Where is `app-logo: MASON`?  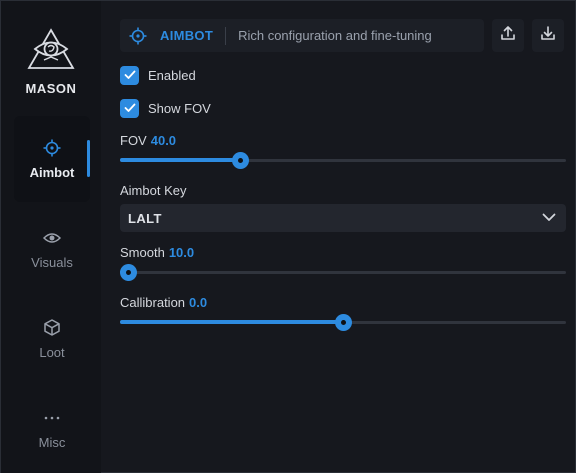 app-logo: MASON is located at coordinates (51, 63).